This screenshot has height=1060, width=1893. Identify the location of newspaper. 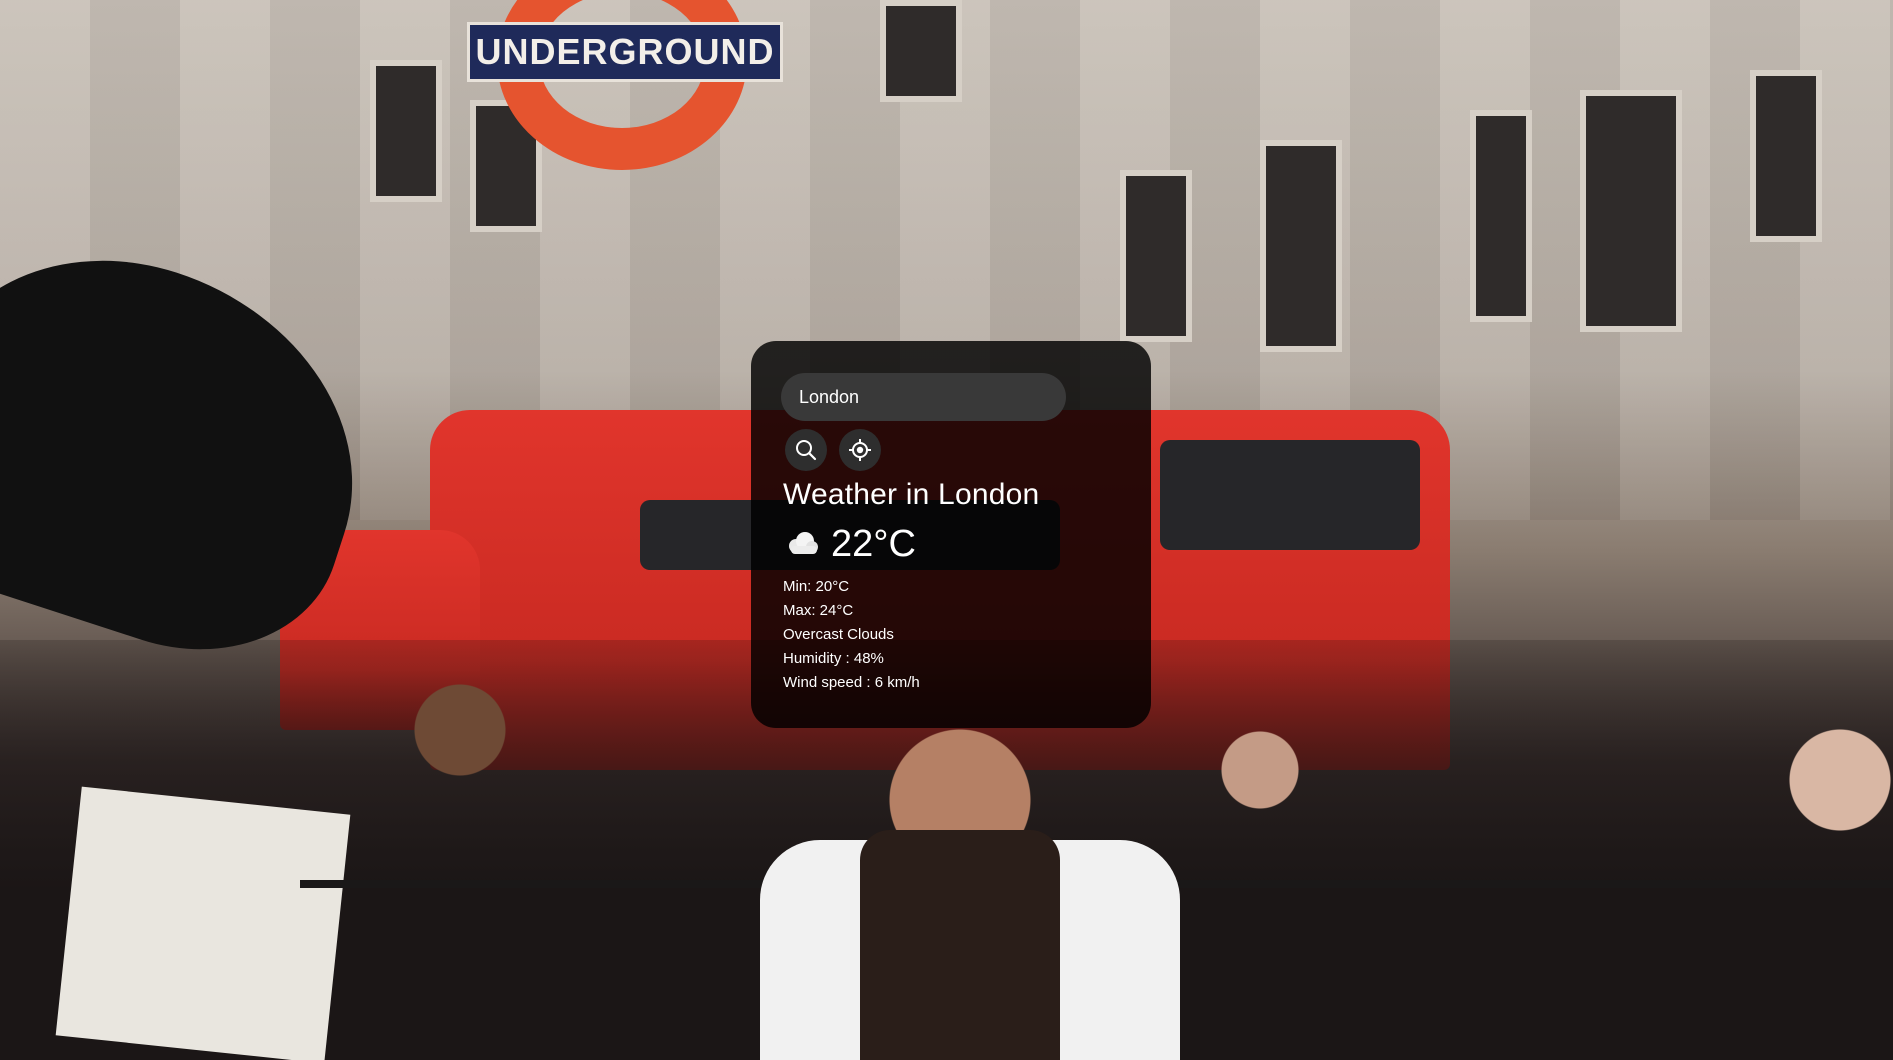
(203, 923).